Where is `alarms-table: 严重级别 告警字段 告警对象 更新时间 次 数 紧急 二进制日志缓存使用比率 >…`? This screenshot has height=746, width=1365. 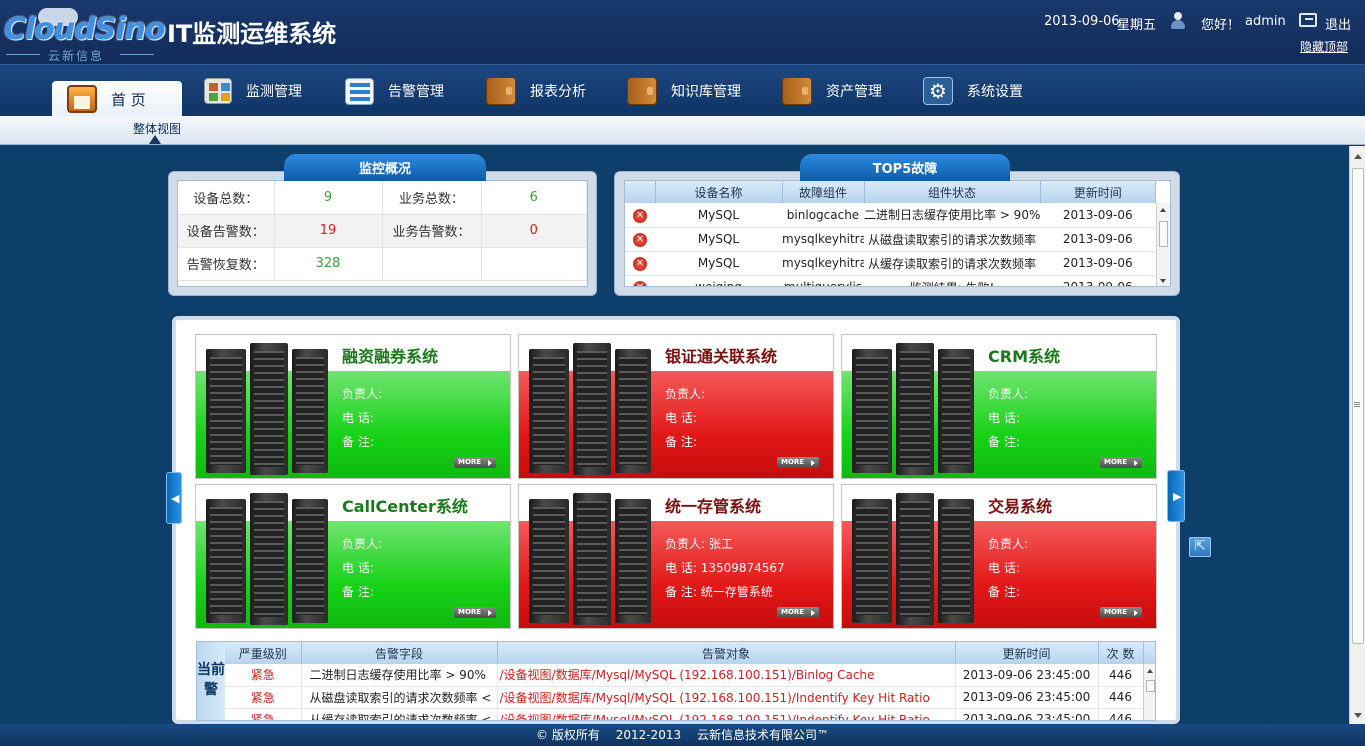
alarms-table: 严重级别 告警字段 告警对象 更新时间 次 数 紧急 二进制日志缓存使用比率 >… is located at coordinates (690, 681).